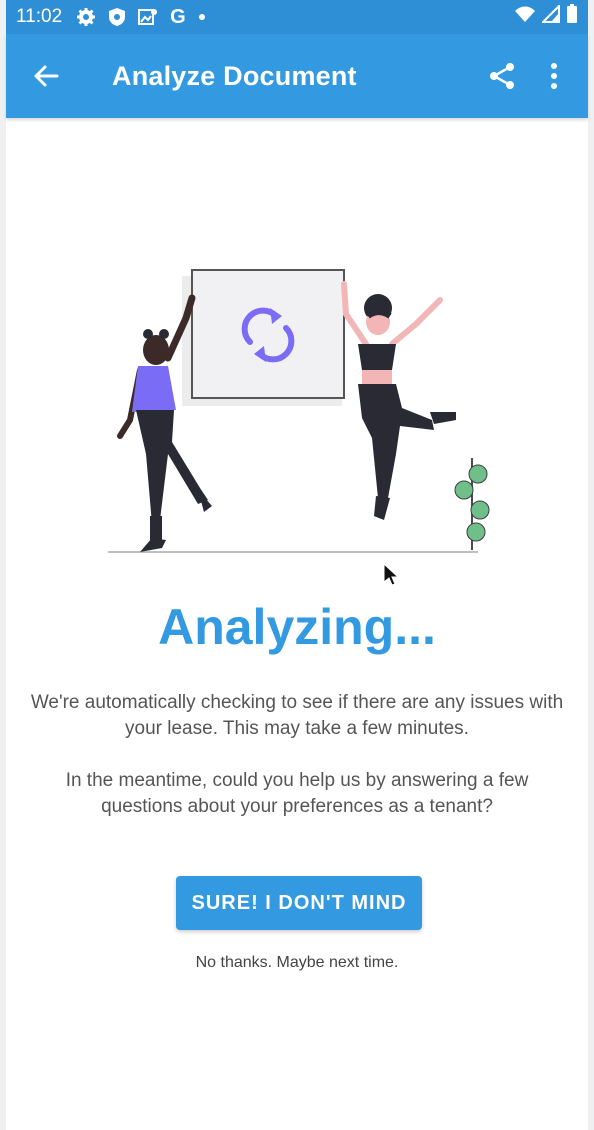  I want to click on mouse-cursor-icon, so click(391, 574).